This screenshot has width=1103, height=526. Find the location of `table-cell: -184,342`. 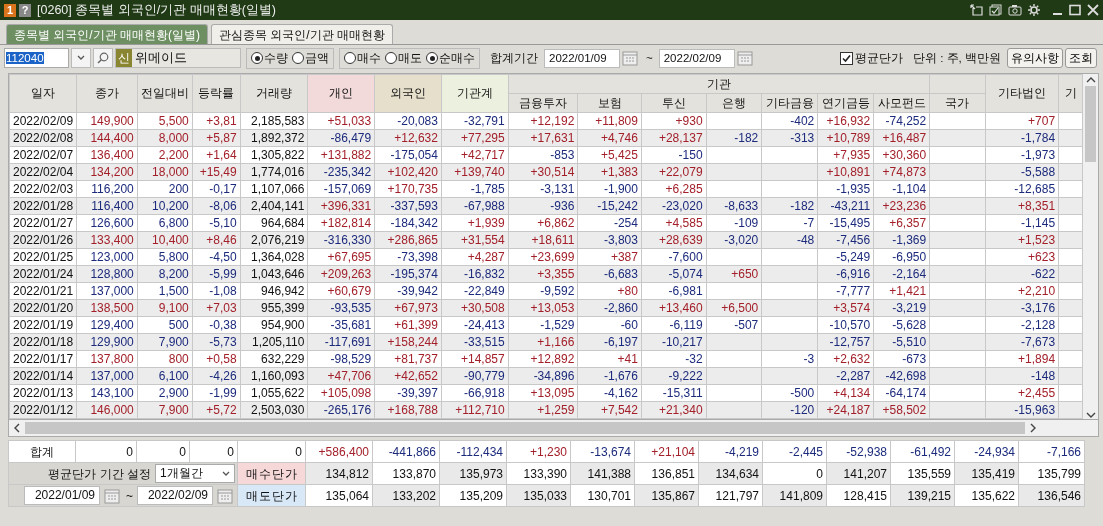

table-cell: -184,342 is located at coordinates (408, 223).